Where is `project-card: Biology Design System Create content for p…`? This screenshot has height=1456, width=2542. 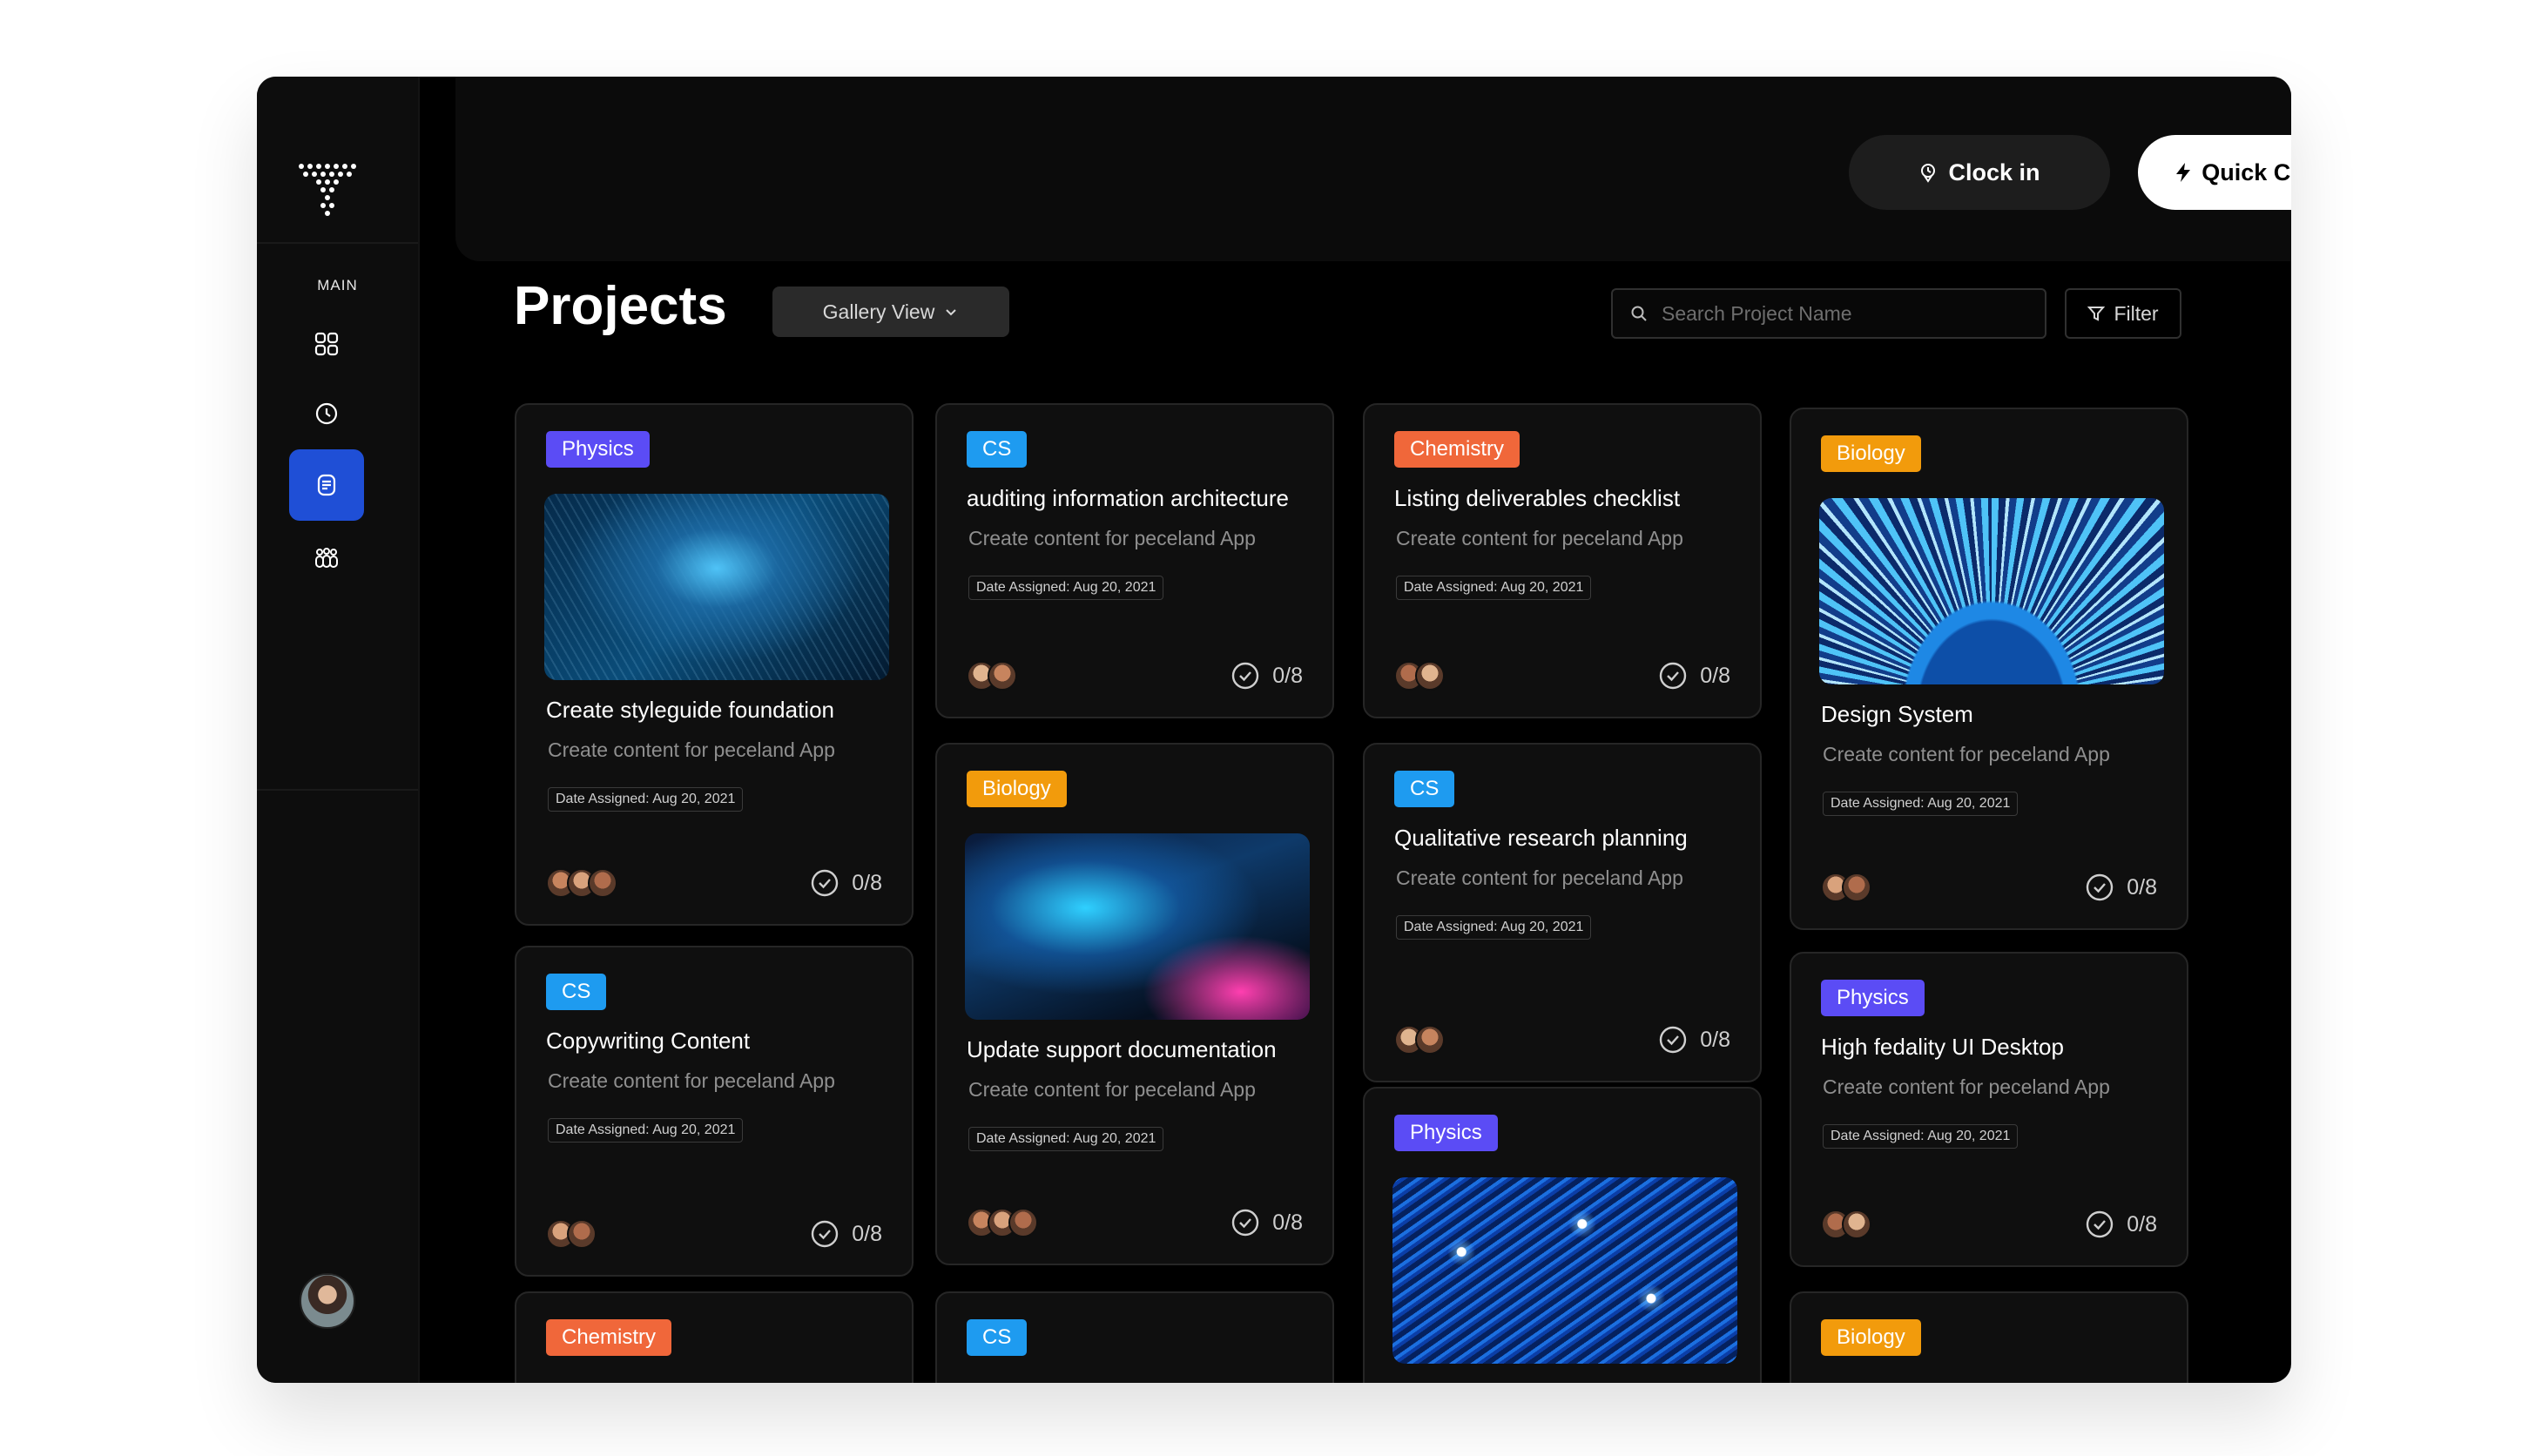
project-card: Biology Design System Create content for p… is located at coordinates (1989, 669).